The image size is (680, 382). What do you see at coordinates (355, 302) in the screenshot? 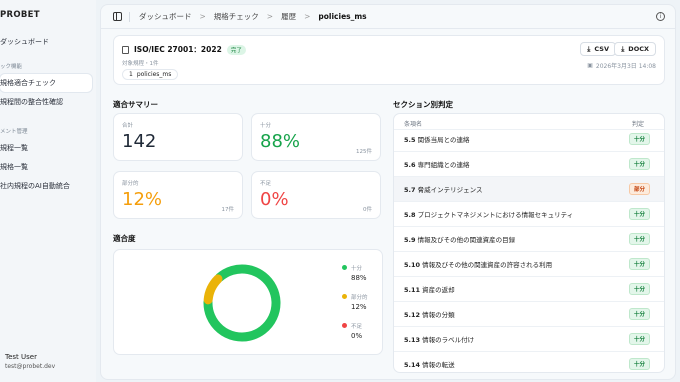
I see `legend-partial: 部分的 12%` at bounding box center [355, 302].